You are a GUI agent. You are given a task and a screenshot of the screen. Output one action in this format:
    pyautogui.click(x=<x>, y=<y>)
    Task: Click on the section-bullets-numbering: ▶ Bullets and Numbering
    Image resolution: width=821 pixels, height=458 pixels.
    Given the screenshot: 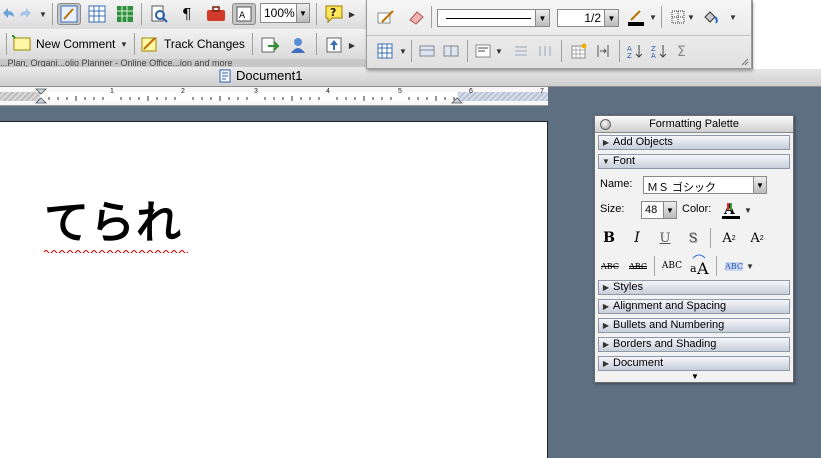 What is the action you would take?
    pyautogui.click(x=694, y=325)
    